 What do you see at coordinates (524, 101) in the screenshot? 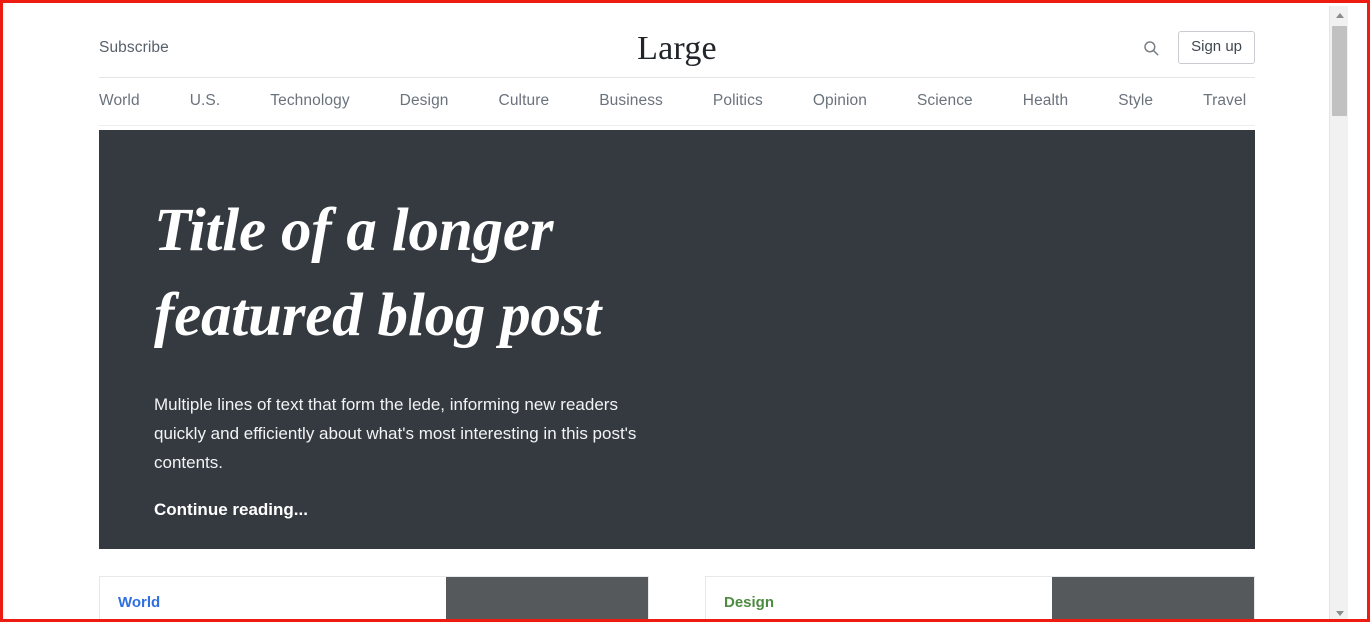
I see `nav-item-culture: Culture` at bounding box center [524, 101].